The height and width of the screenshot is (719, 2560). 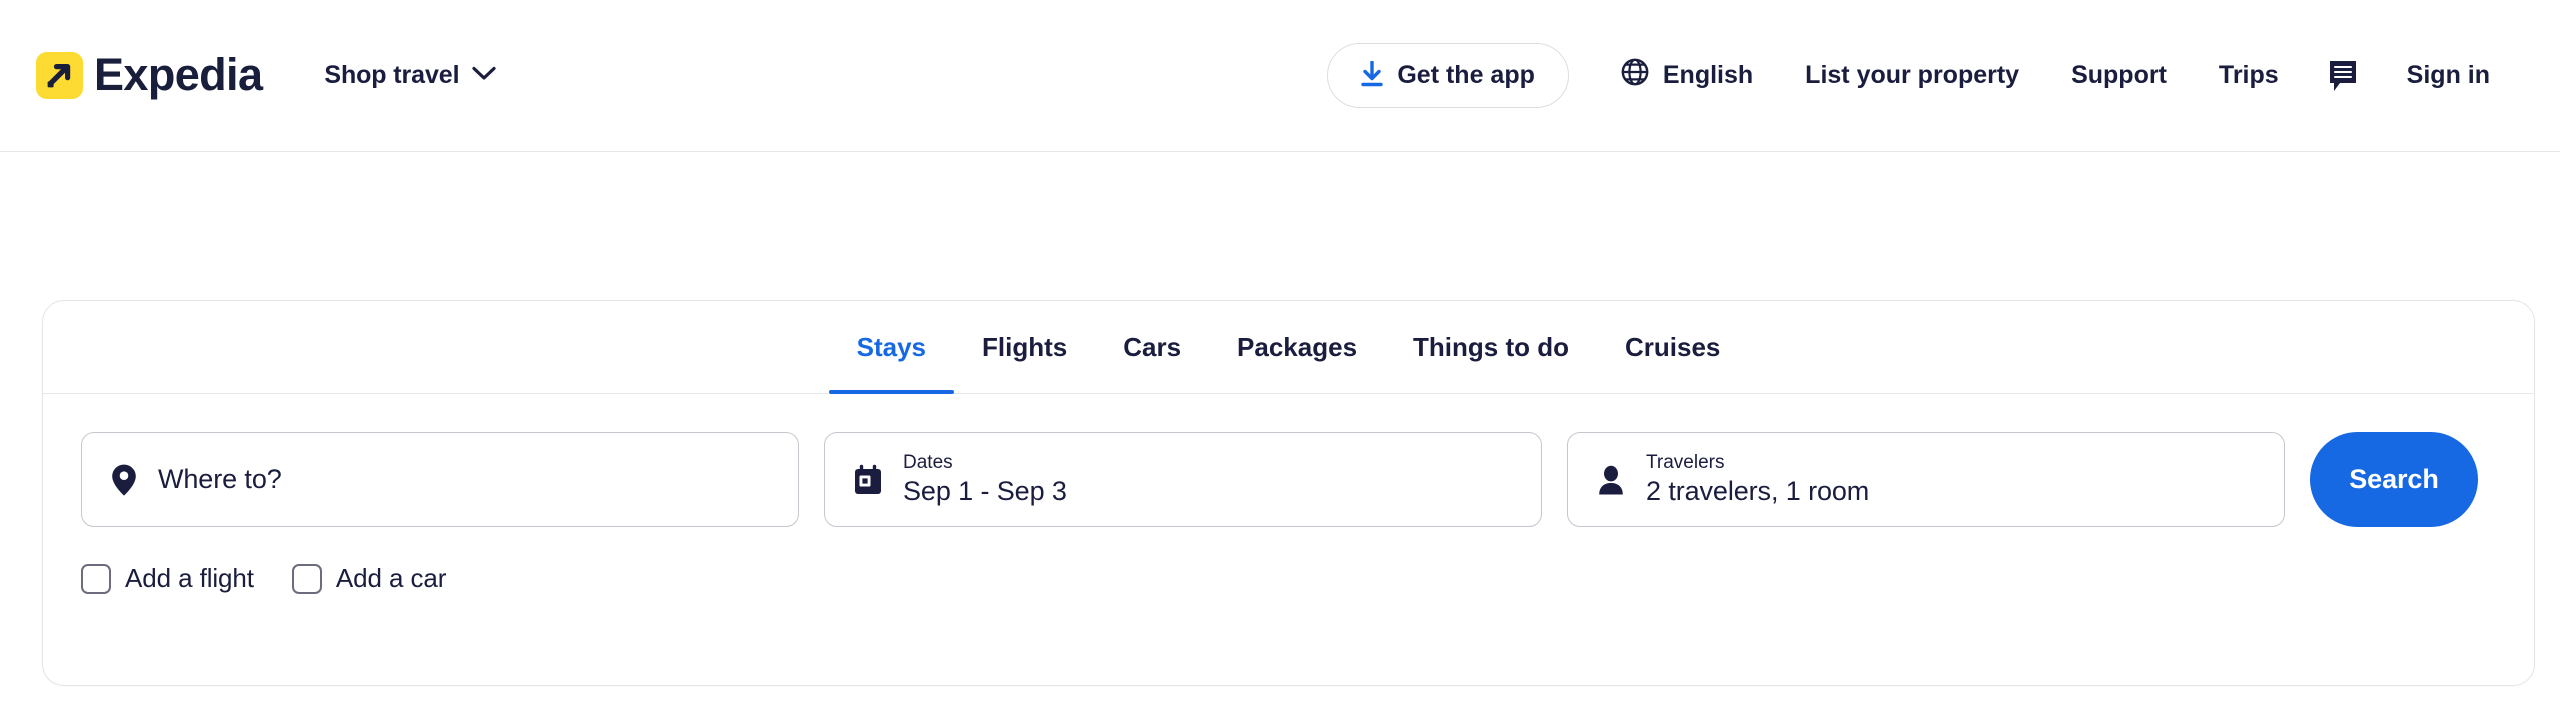 I want to click on add-a-car-checkbox, so click(x=306, y=578).